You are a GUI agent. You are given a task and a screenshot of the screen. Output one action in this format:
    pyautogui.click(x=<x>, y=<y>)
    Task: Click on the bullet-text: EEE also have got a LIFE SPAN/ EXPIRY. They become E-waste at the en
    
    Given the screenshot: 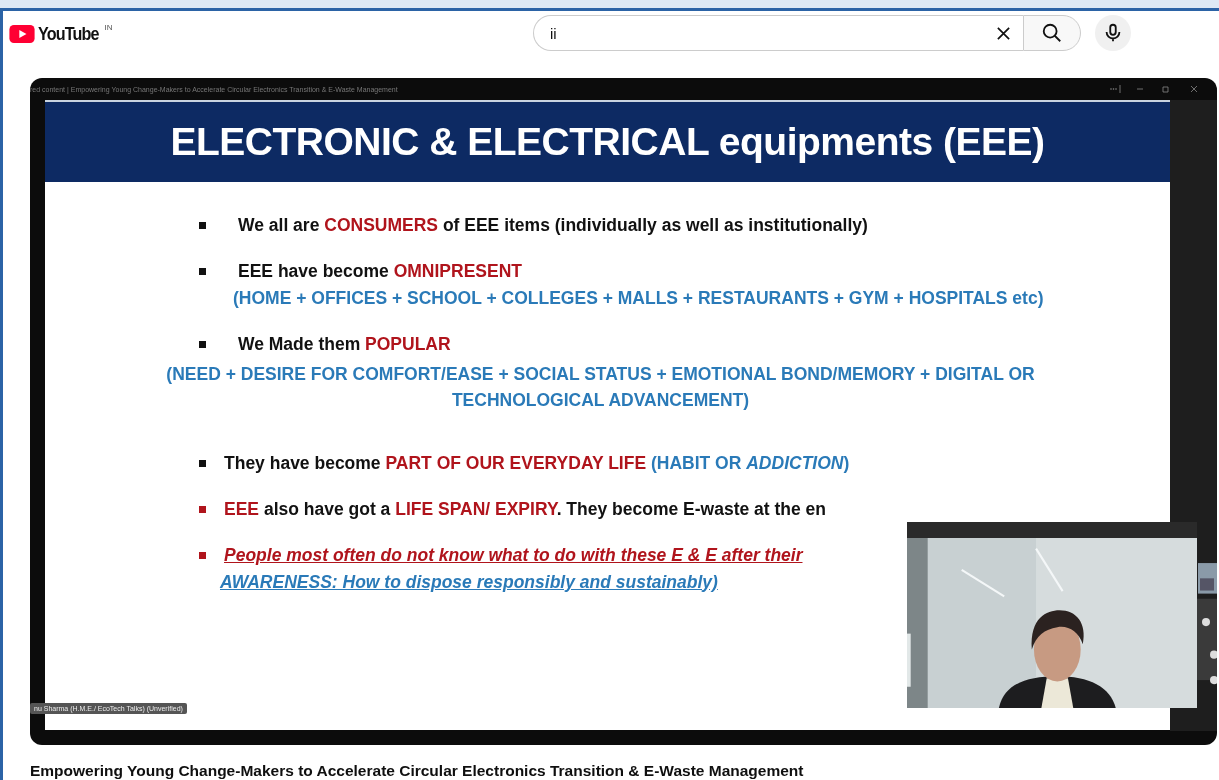 What is the action you would take?
    pyautogui.click(x=525, y=509)
    